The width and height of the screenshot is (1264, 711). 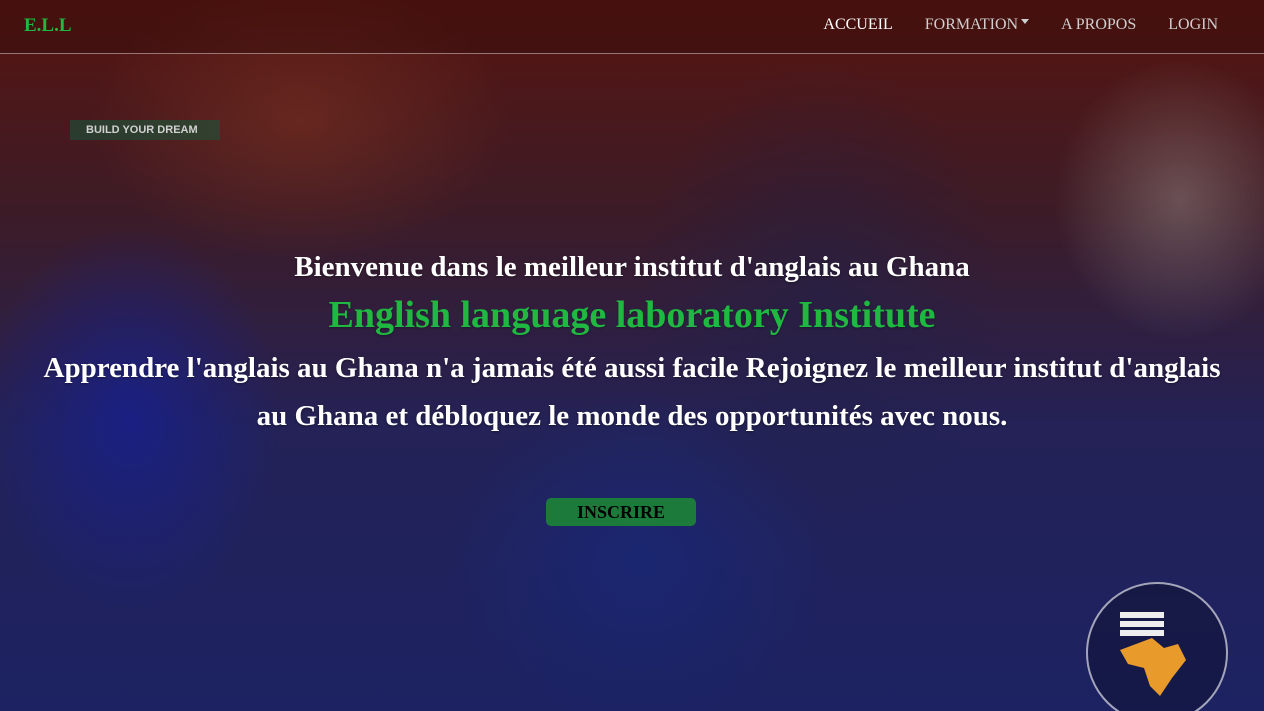 What do you see at coordinates (1157, 646) in the screenshot?
I see `institute-seal-logo` at bounding box center [1157, 646].